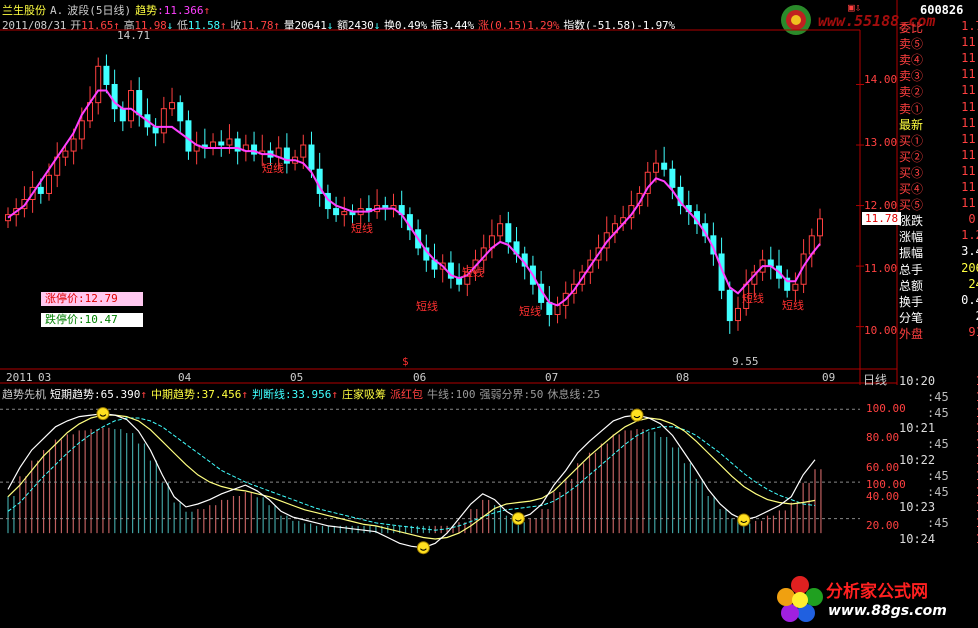  What do you see at coordinates (917, 539) in the screenshot?
I see `tick-time: 10:24` at bounding box center [917, 539].